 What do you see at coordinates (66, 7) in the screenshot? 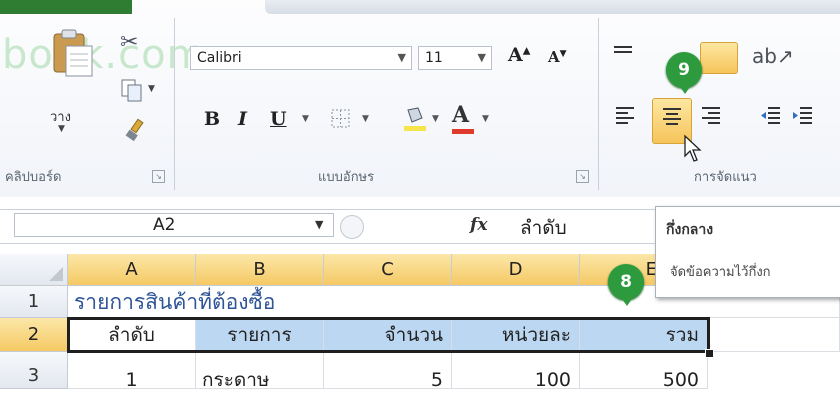
I see `file-tab-strip` at bounding box center [66, 7].